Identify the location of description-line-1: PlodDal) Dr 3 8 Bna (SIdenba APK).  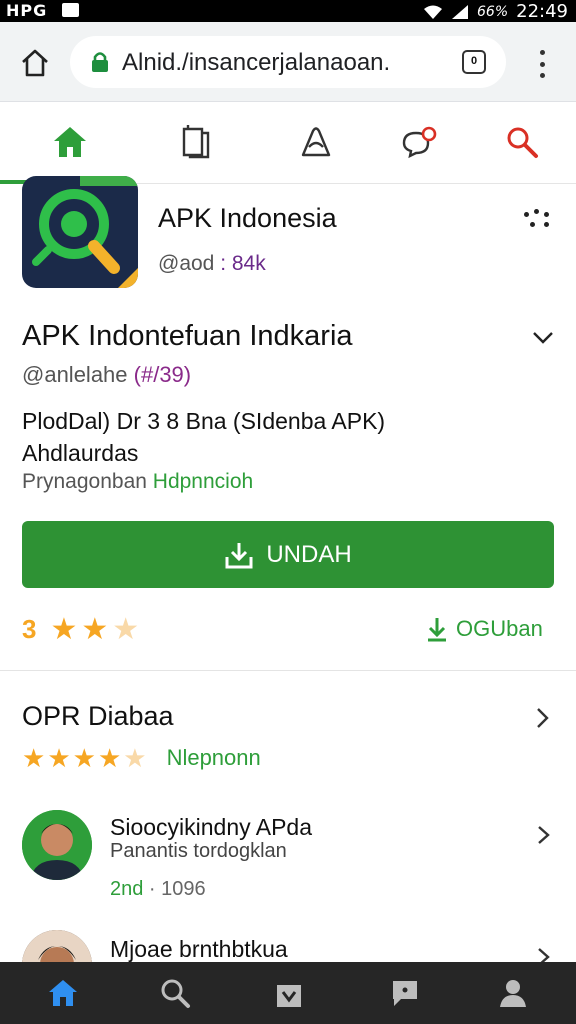
(204, 421).